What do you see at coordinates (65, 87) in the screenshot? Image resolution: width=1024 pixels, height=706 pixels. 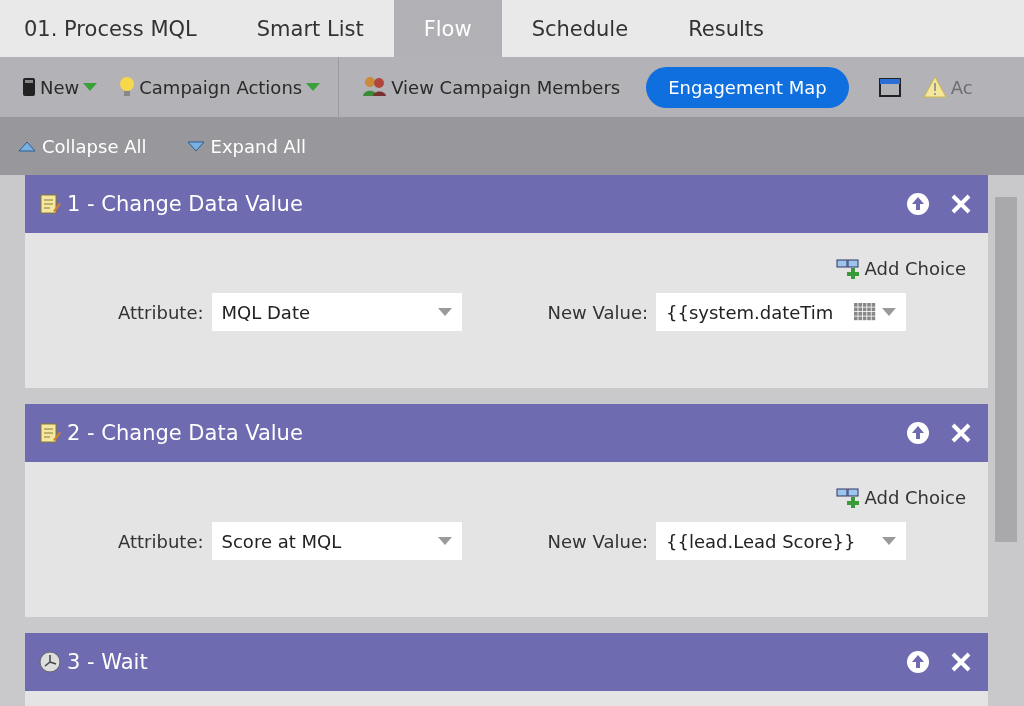 I see `toolbar-button: New` at bounding box center [65, 87].